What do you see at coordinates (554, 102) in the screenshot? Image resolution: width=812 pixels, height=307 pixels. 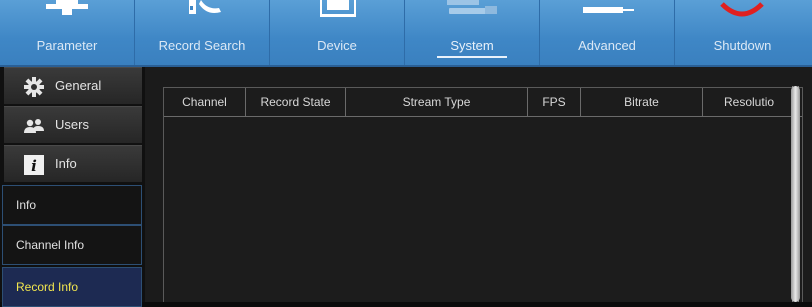 I see `column-header-fps: FPS` at bounding box center [554, 102].